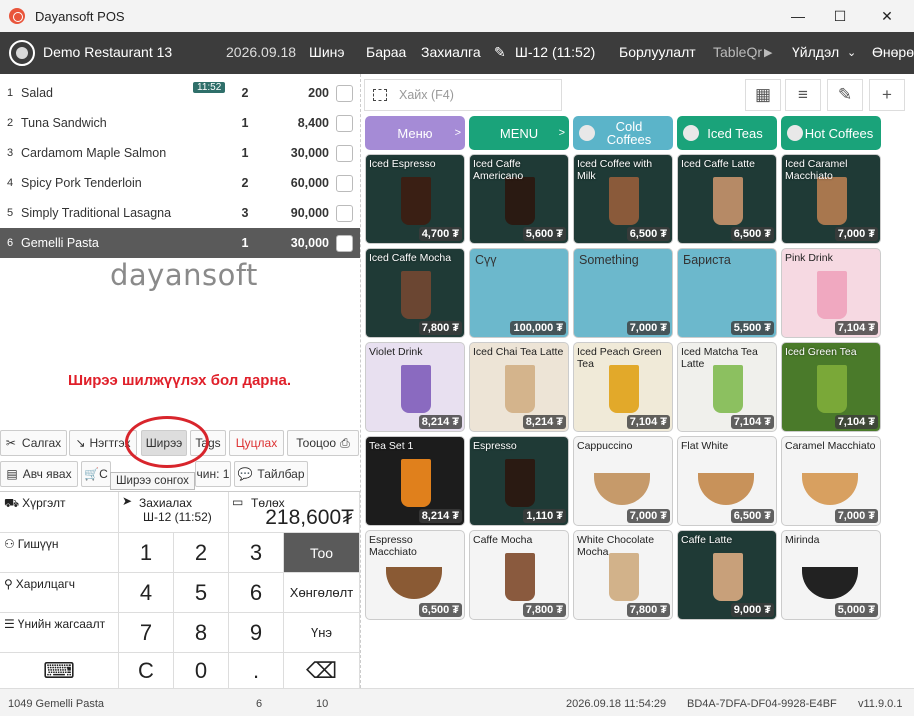  I want to click on list-view-icon: ≡, so click(803, 95).